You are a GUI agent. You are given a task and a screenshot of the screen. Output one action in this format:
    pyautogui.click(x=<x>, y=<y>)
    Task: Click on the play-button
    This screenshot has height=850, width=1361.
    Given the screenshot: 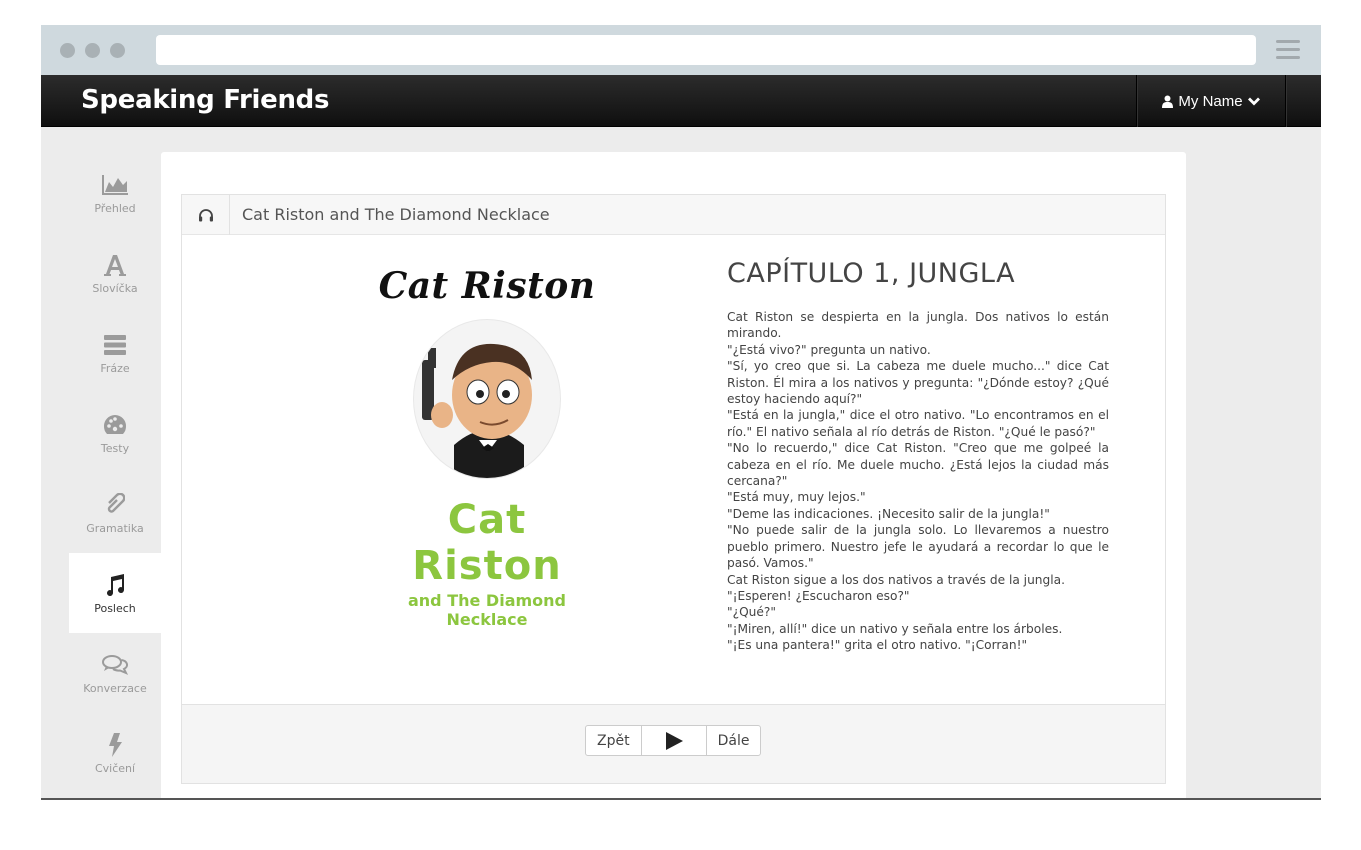 What is the action you would take?
    pyautogui.click(x=674, y=740)
    